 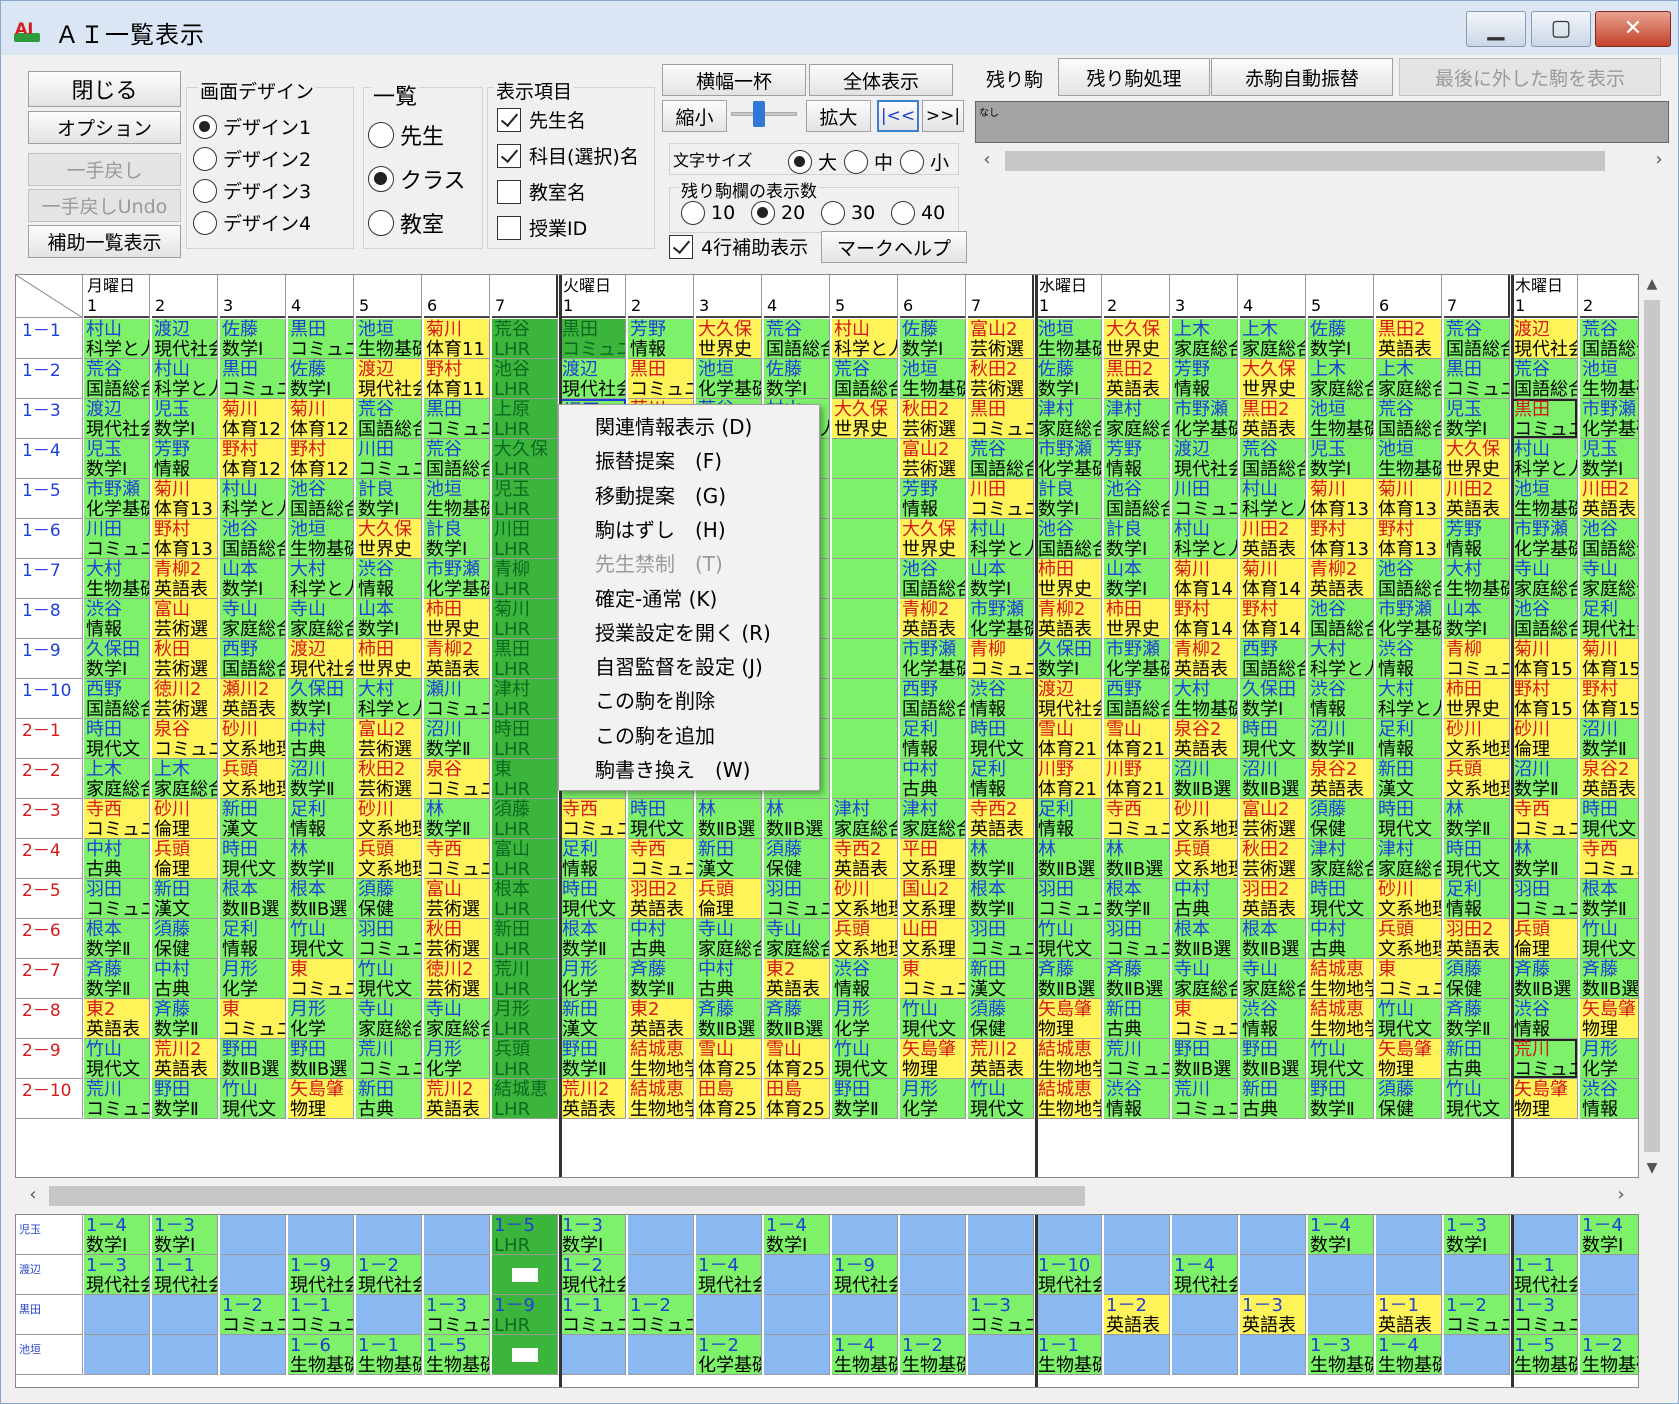 I want to click on lesson-cell: 渋谷 情報, so click(x=1545, y=1019).